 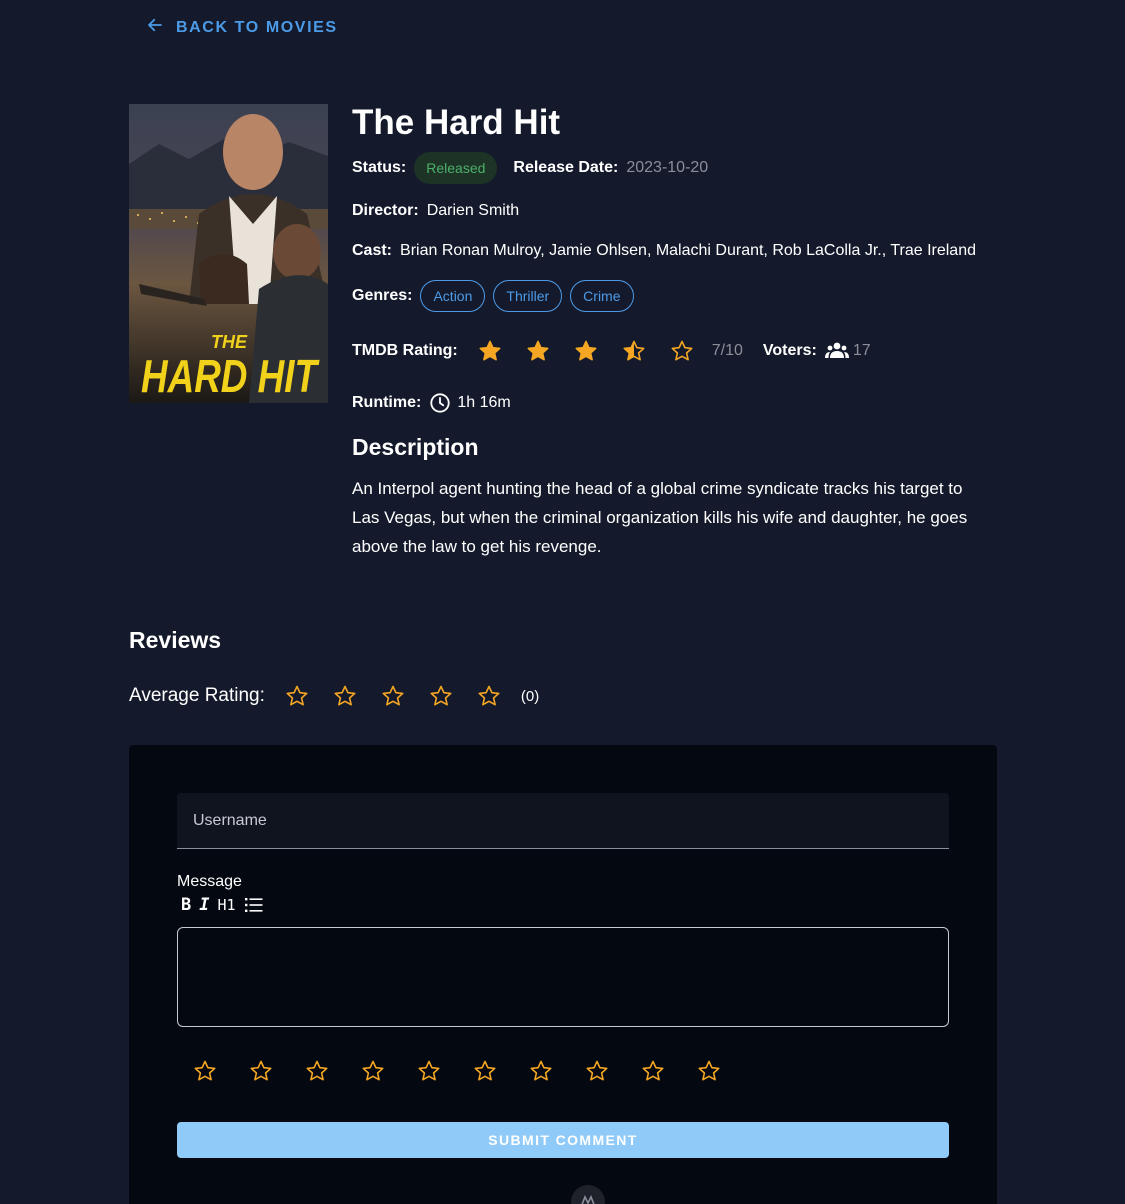 I want to click on rating-input-stars, so click(x=457, y=1071).